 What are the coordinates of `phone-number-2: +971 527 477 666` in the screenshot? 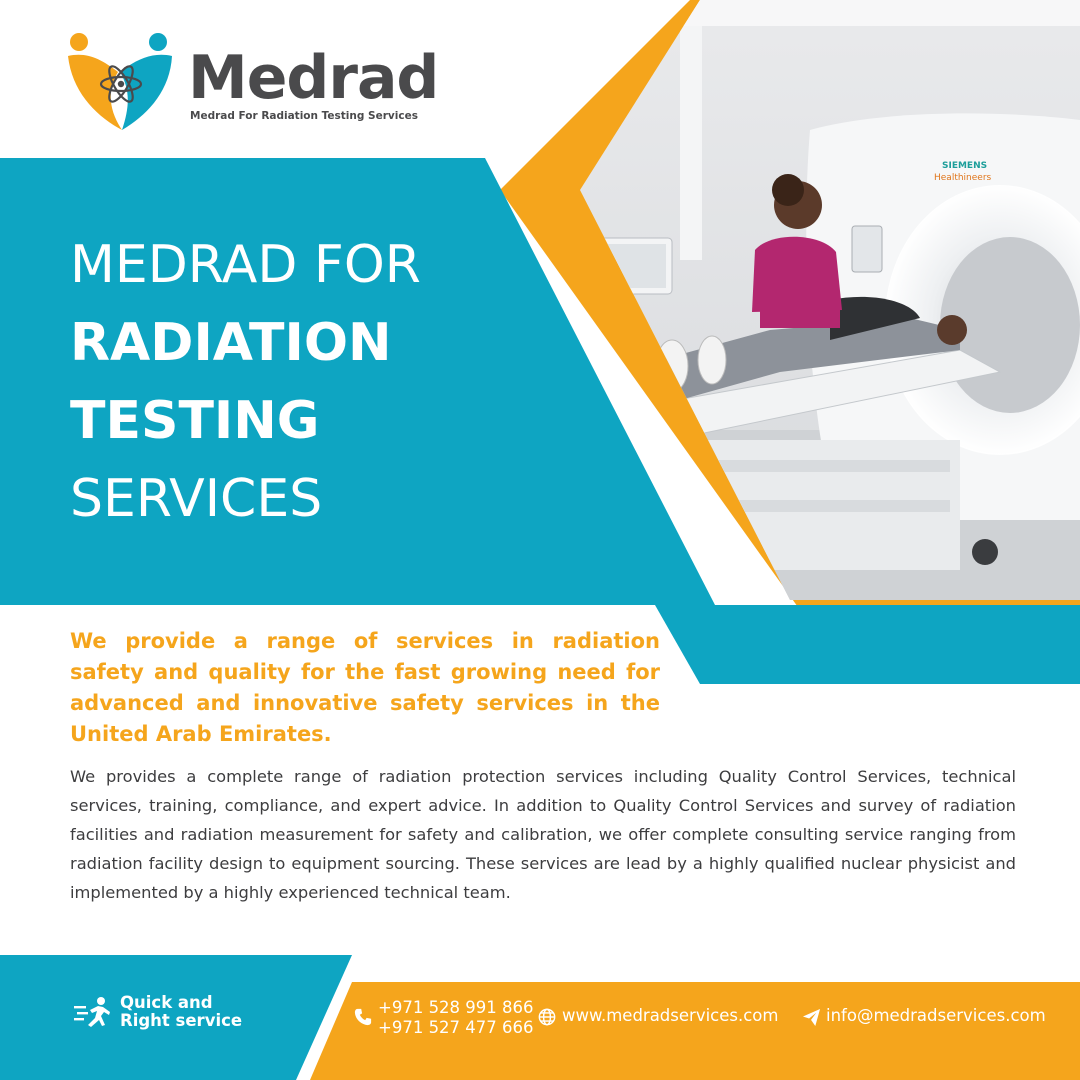 It's located at (456, 1027).